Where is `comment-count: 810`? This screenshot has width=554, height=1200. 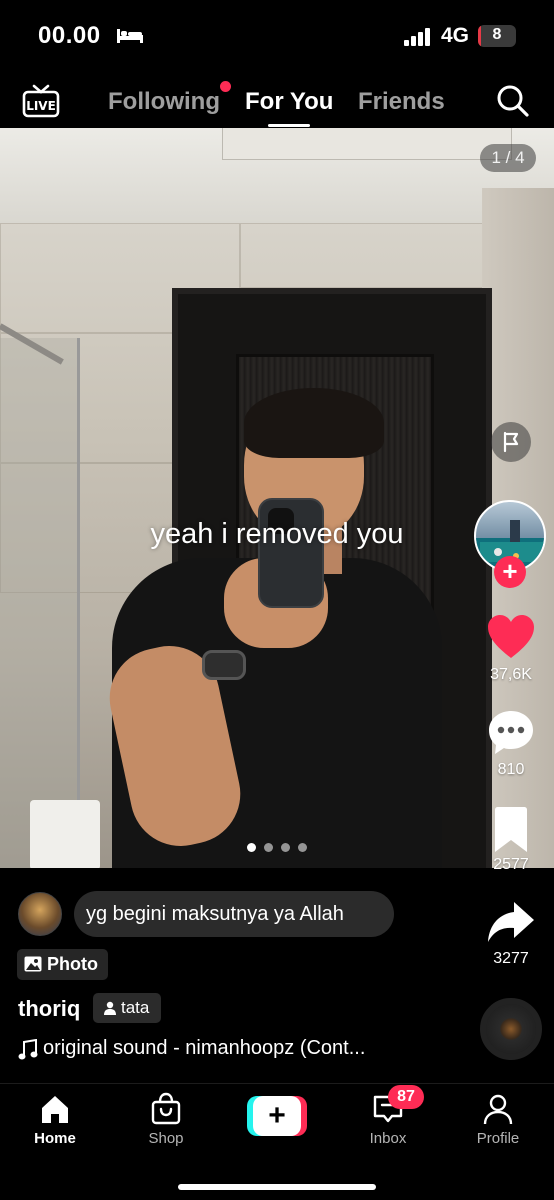 comment-count: 810 is located at coordinates (511, 769).